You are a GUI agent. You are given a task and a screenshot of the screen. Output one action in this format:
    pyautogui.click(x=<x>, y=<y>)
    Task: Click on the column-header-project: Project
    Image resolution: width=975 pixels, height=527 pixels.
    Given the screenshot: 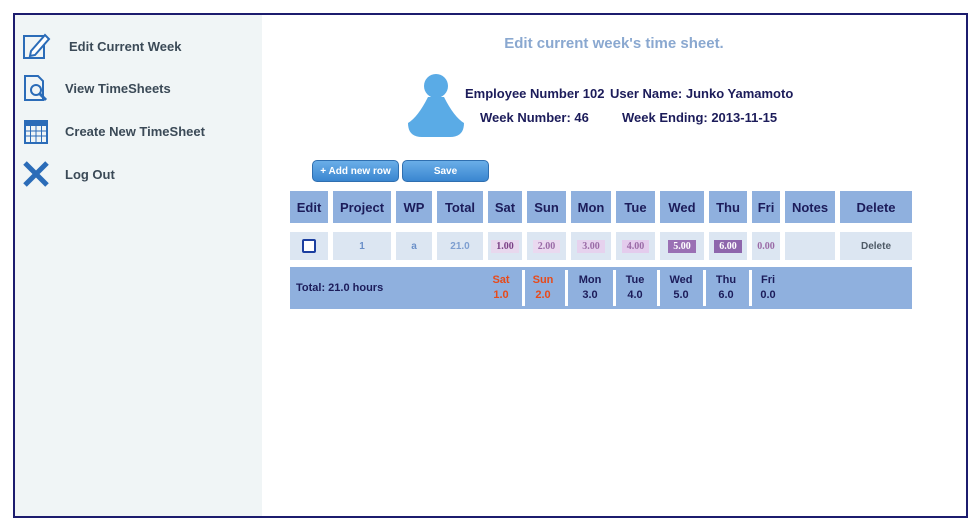 What is the action you would take?
    pyautogui.click(x=362, y=207)
    